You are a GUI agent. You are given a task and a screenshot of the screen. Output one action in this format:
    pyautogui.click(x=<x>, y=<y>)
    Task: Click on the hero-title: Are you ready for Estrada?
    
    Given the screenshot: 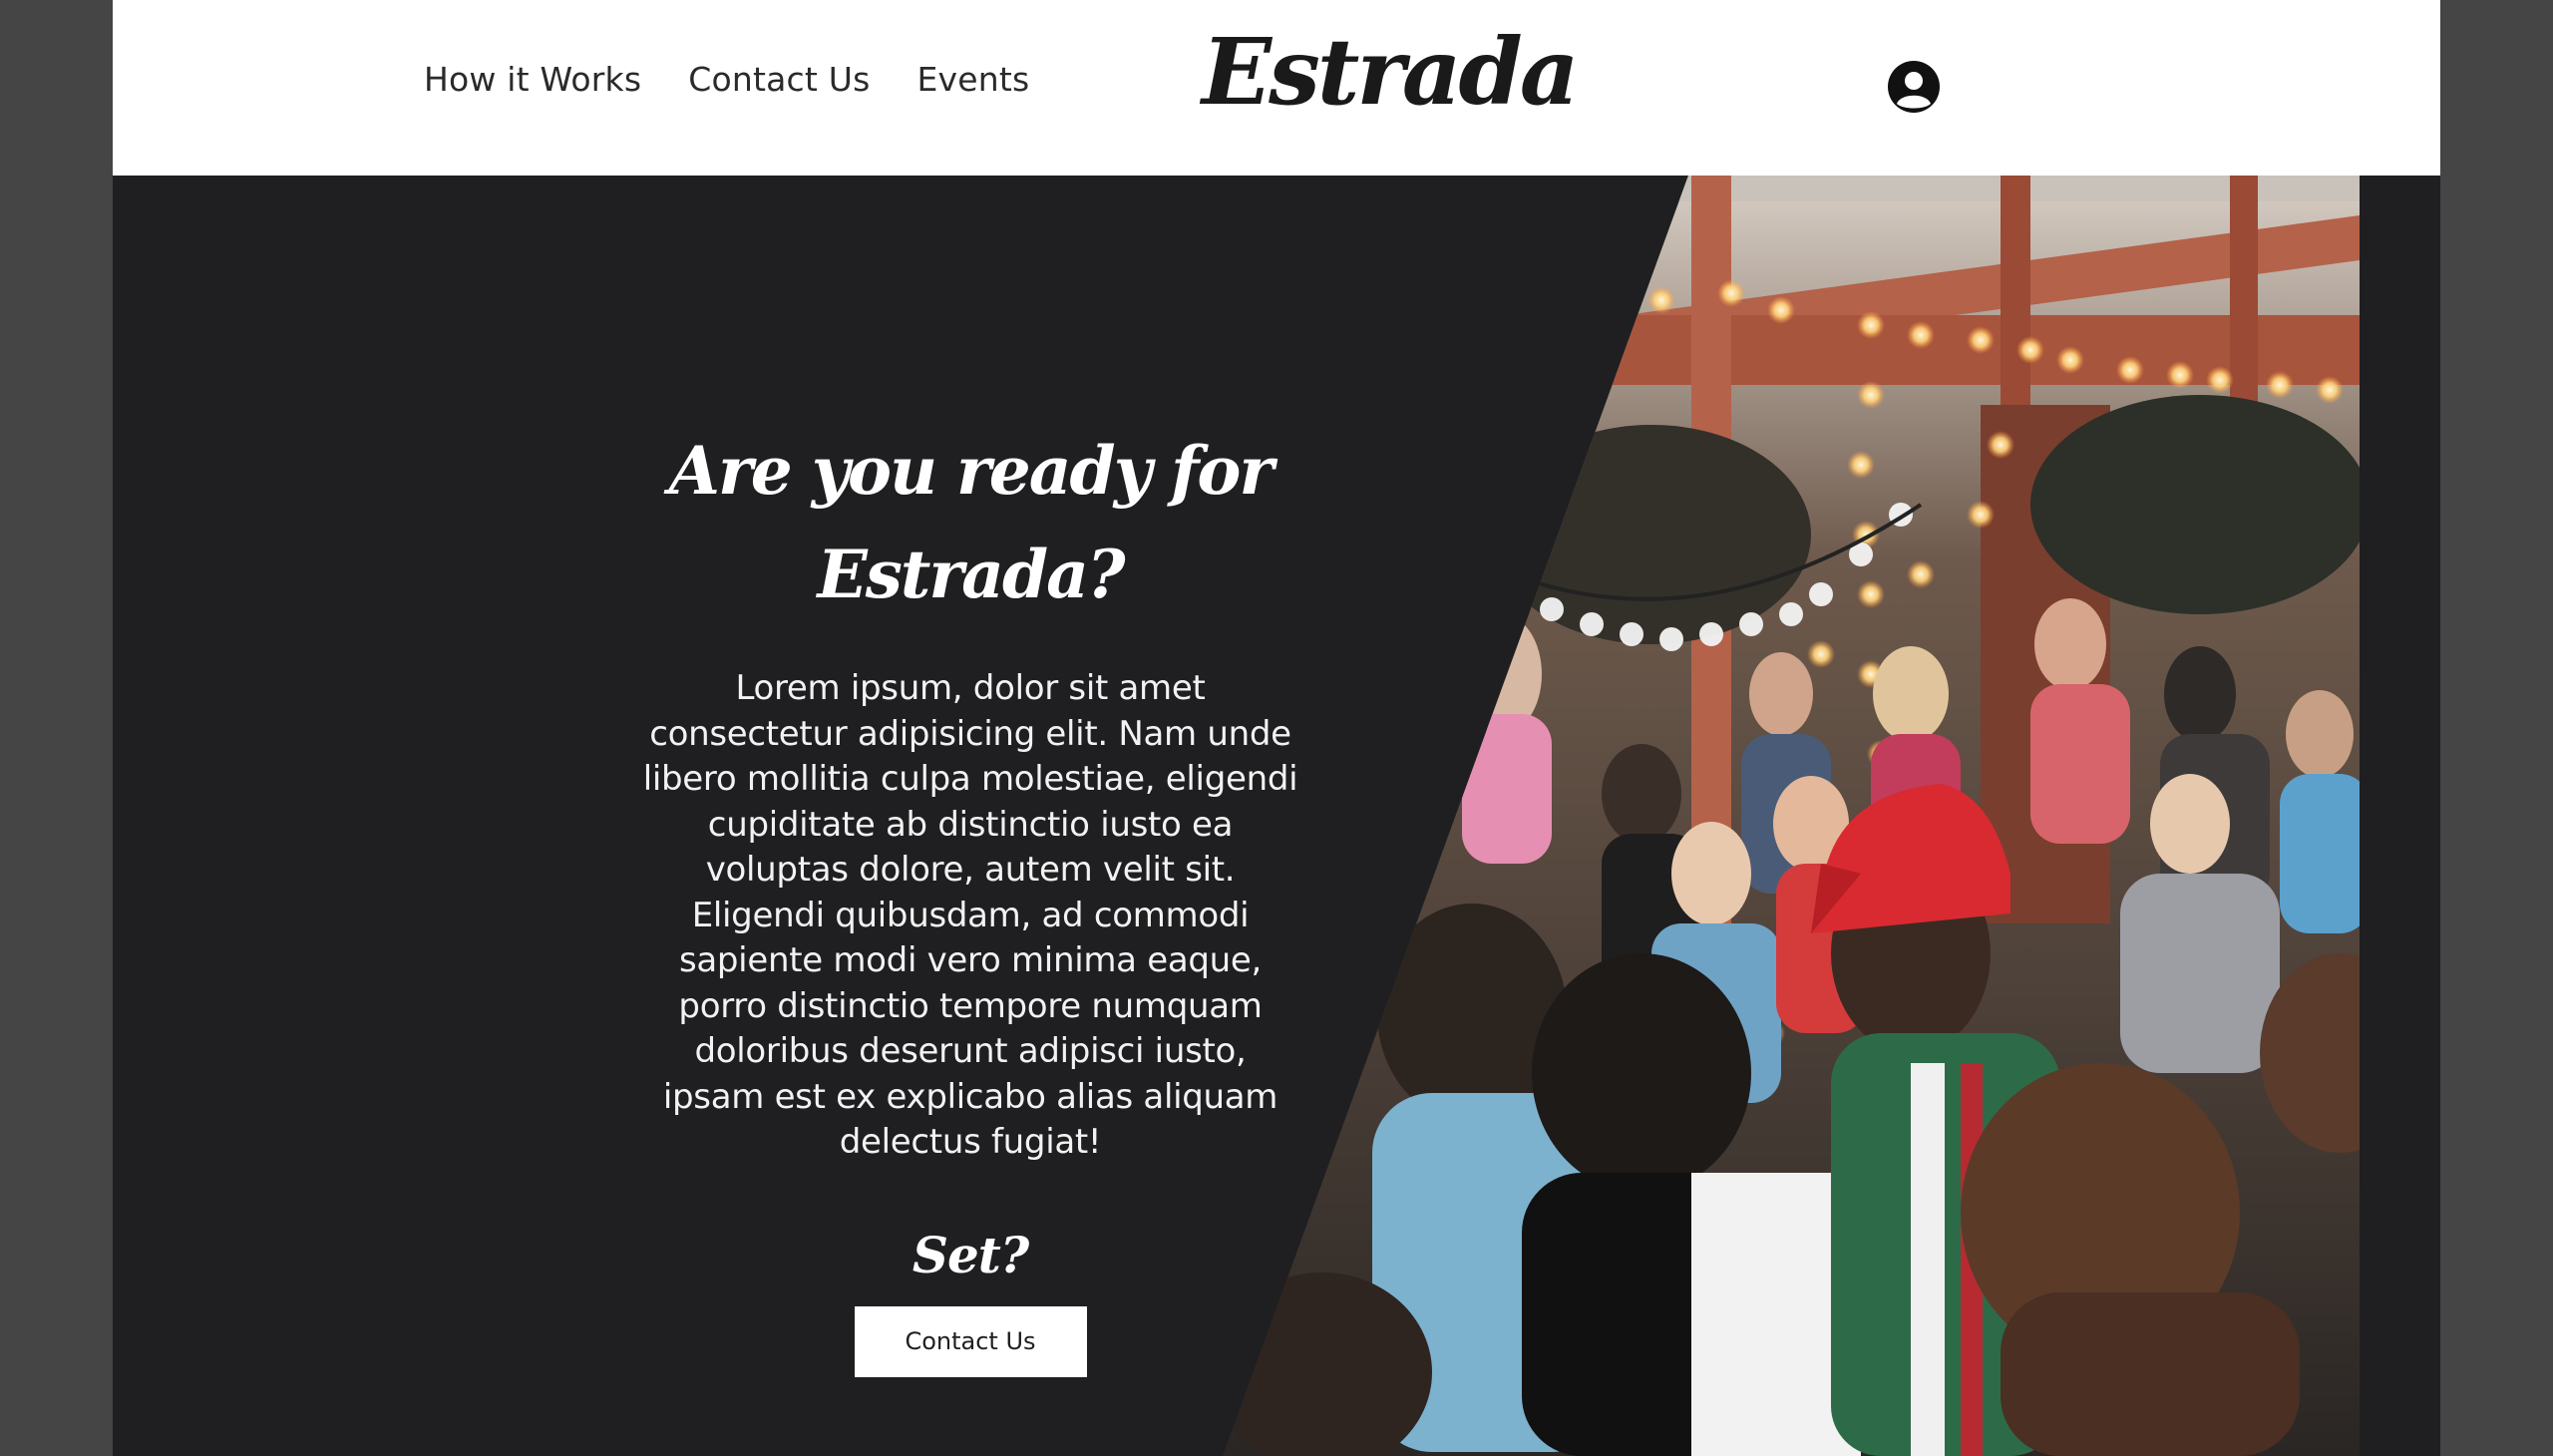 What is the action you would take?
    pyautogui.click(x=971, y=522)
    